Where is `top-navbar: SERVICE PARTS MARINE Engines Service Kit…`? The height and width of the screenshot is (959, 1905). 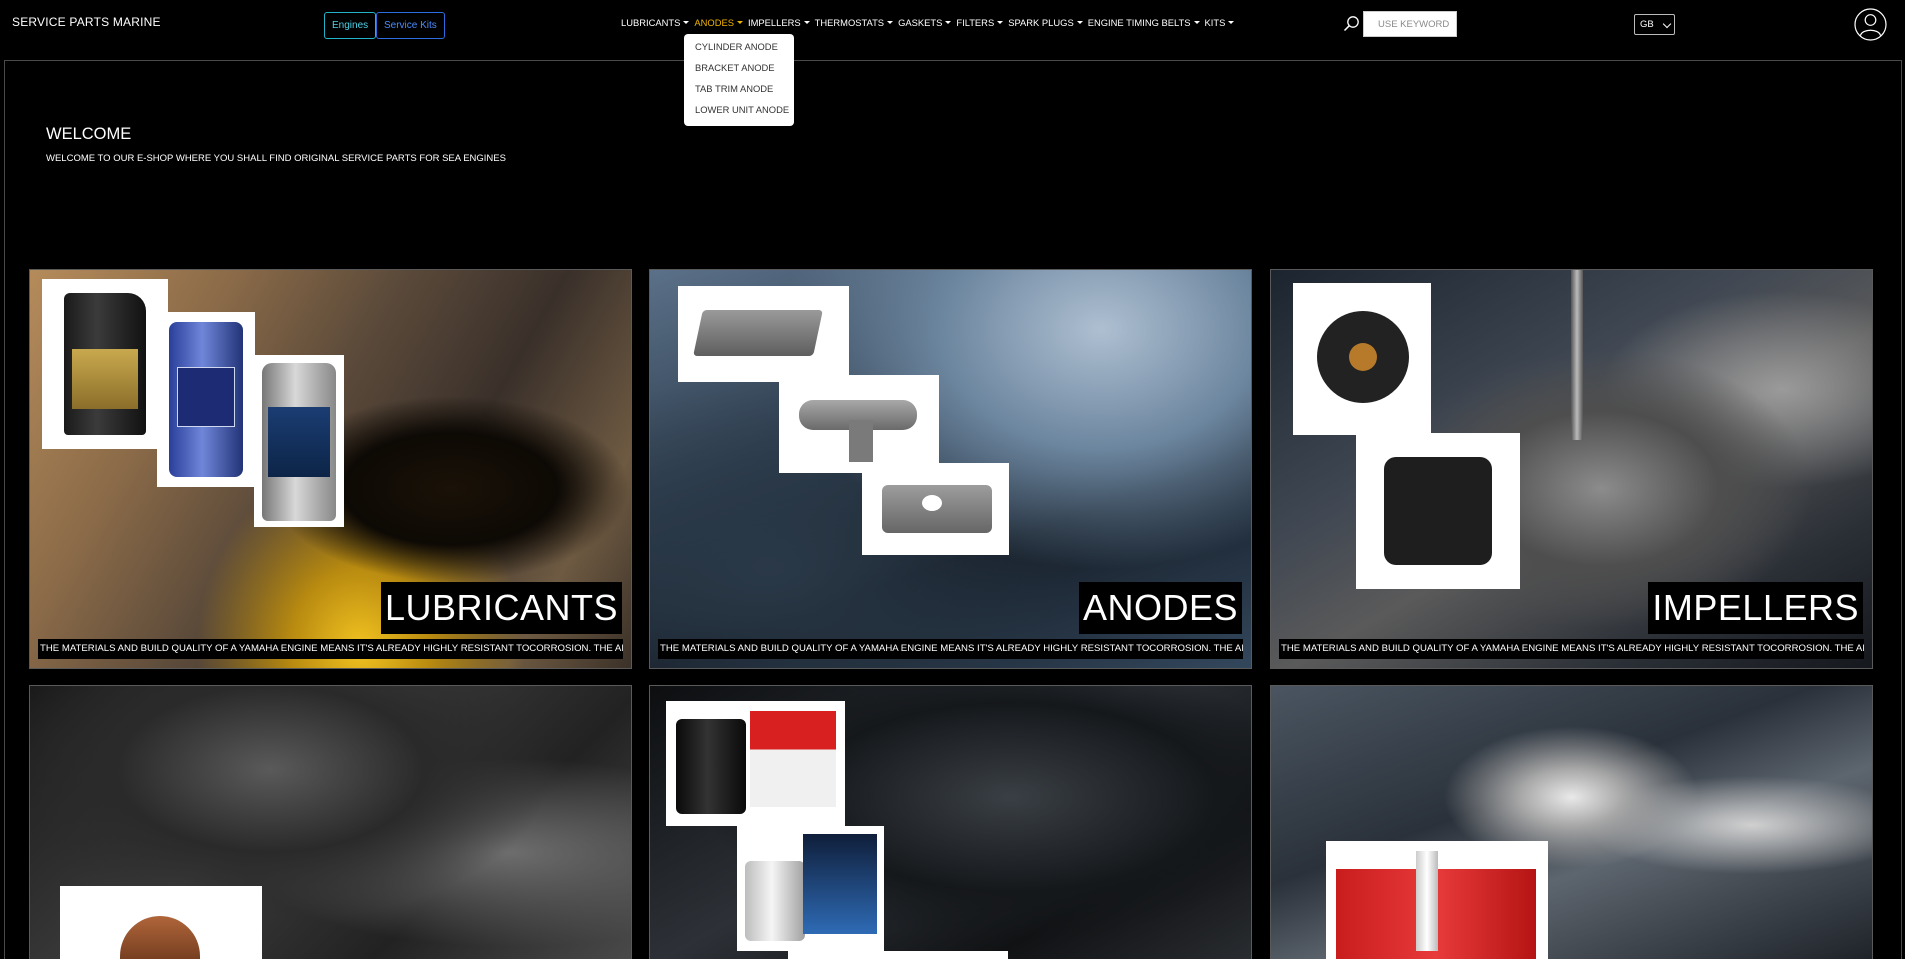
top-navbar: SERVICE PARTS MARINE Engines Service Kit… is located at coordinates (952, 28).